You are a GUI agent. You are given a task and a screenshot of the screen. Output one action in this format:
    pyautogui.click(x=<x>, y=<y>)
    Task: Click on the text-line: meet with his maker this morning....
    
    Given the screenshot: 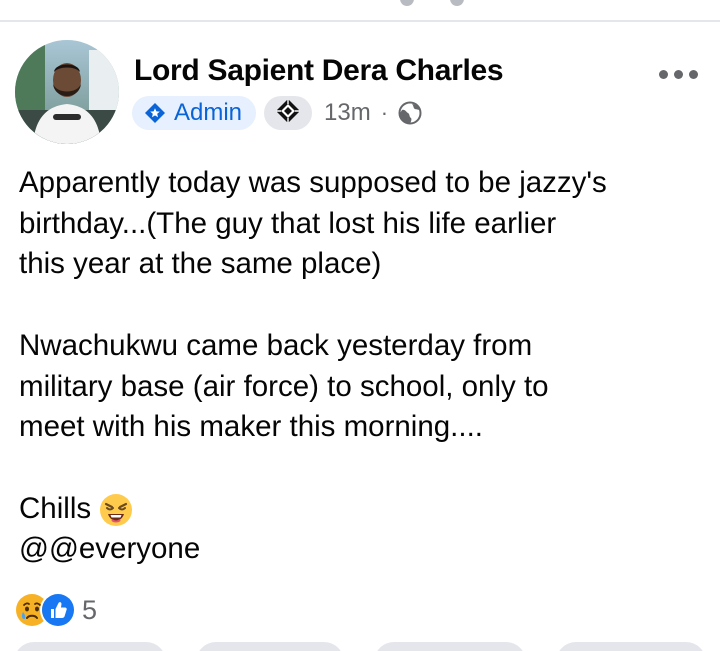 What is the action you would take?
    pyautogui.click(x=251, y=427)
    